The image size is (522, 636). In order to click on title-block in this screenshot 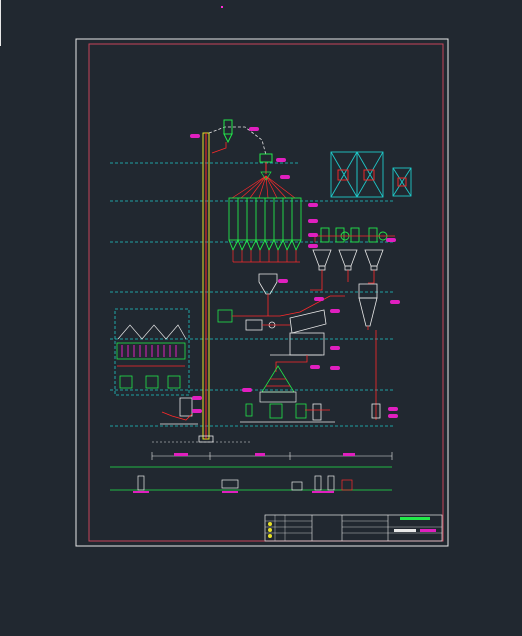, I will do `click(353, 528)`.